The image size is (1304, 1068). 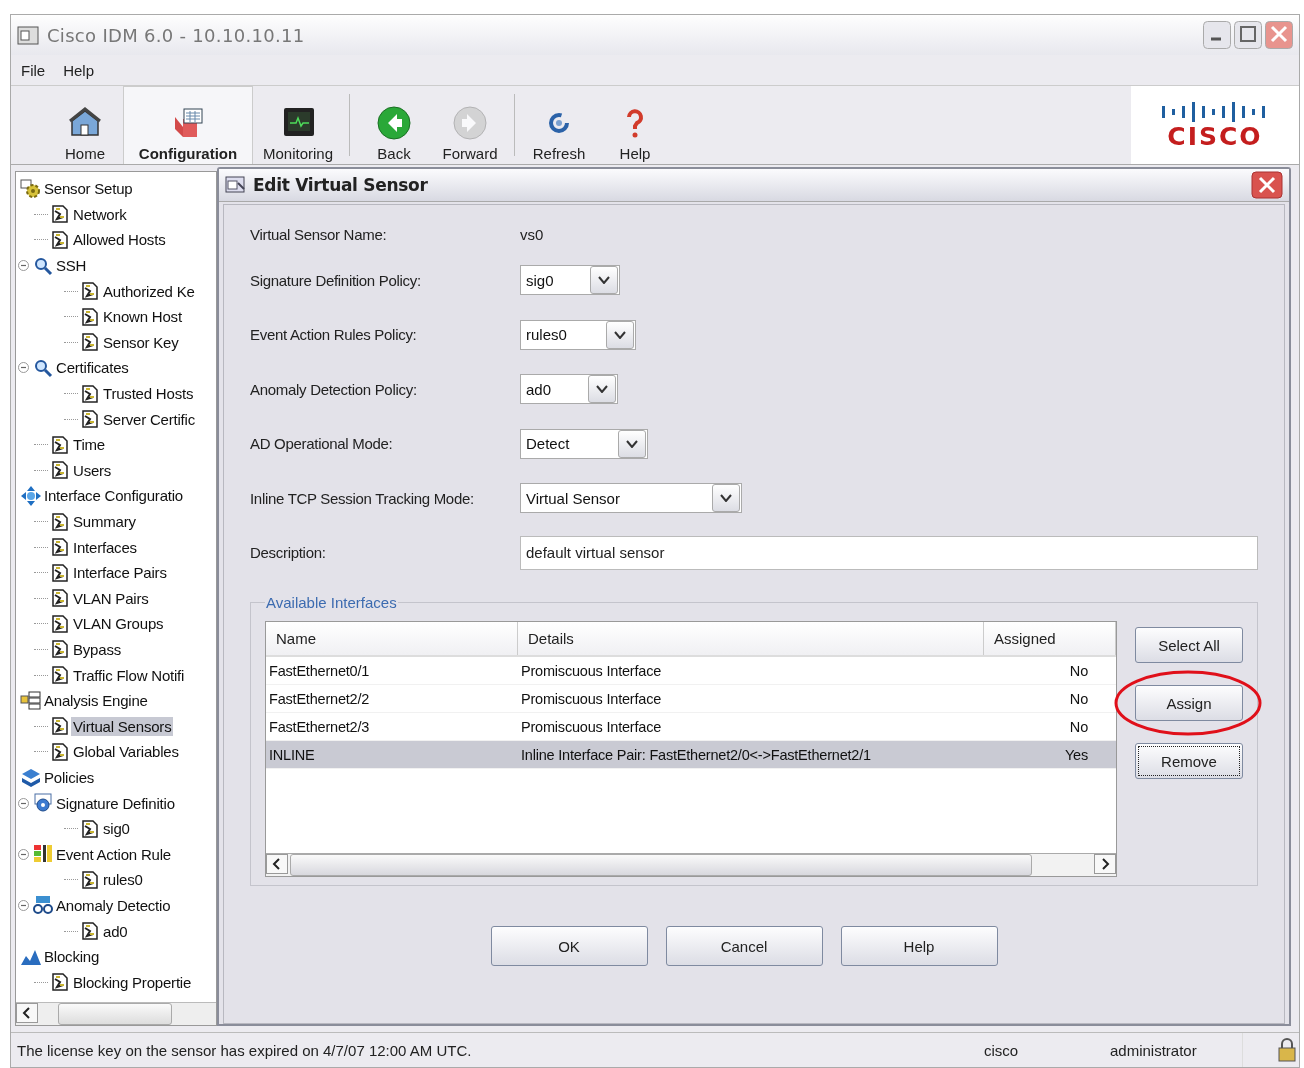 What do you see at coordinates (92, 470) in the screenshot?
I see `tree-item: Users` at bounding box center [92, 470].